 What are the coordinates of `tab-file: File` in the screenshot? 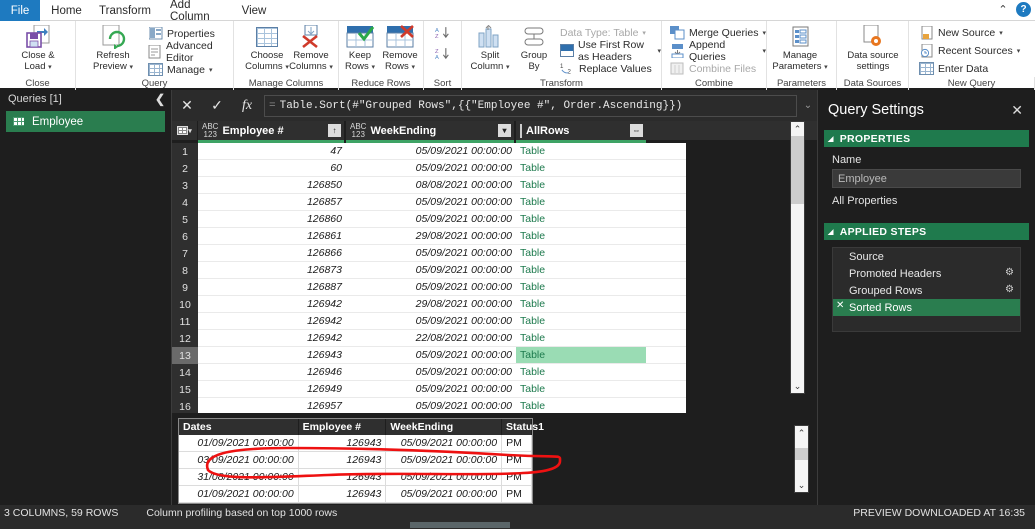 It's located at (20, 10).